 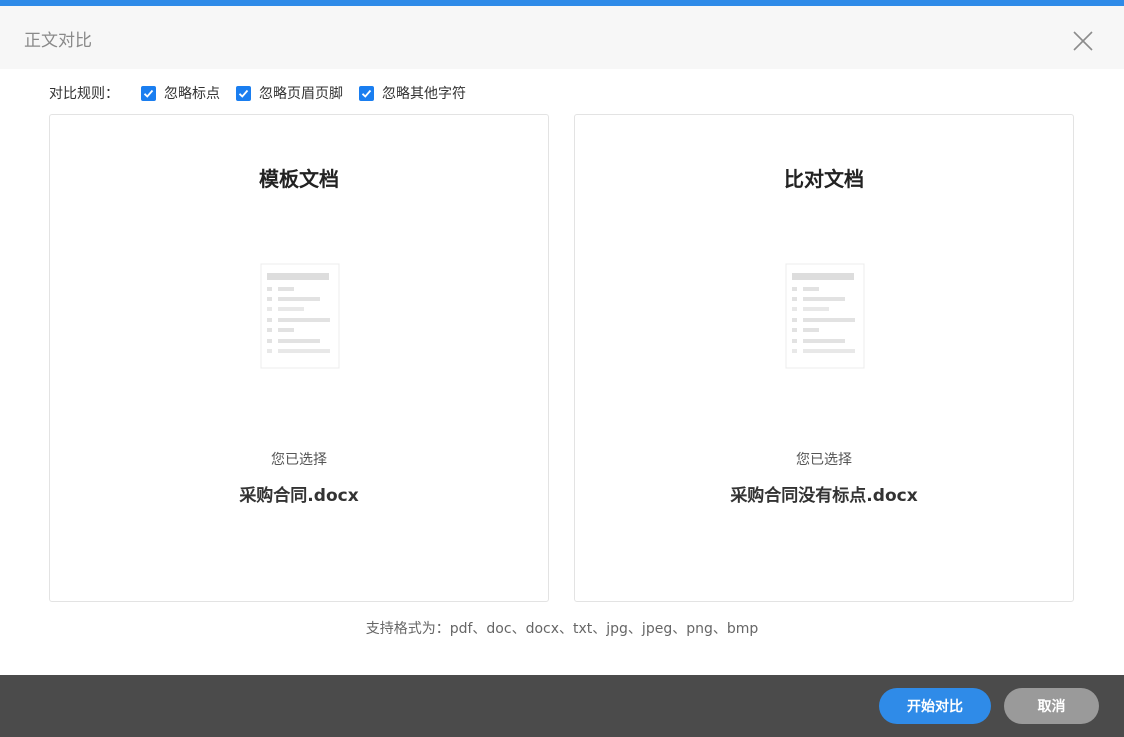 What do you see at coordinates (562, 629) in the screenshot?
I see `supported-formats-text: 支持格式为：pdf、doc、docx、txt、jpg、jpeg、png、bmp` at bounding box center [562, 629].